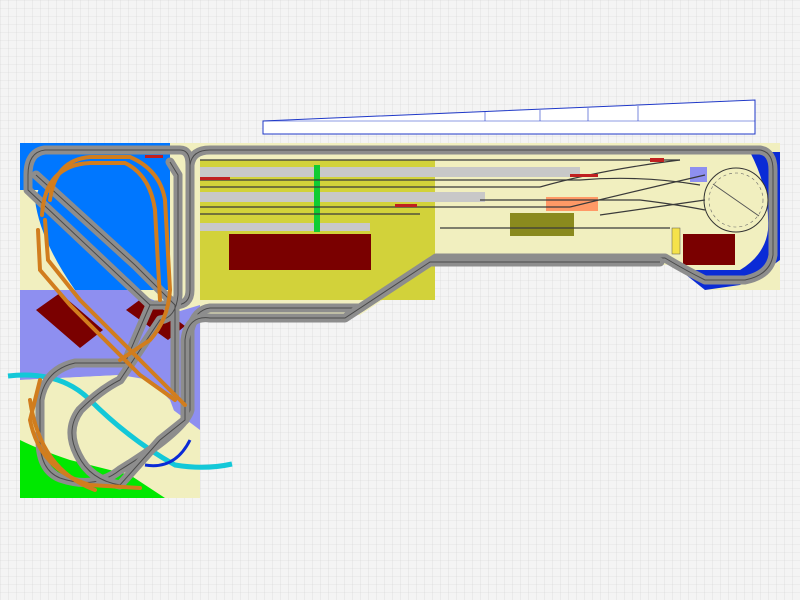 The width and height of the screenshot is (800, 600). I want to click on station-platform, so click(390, 172).